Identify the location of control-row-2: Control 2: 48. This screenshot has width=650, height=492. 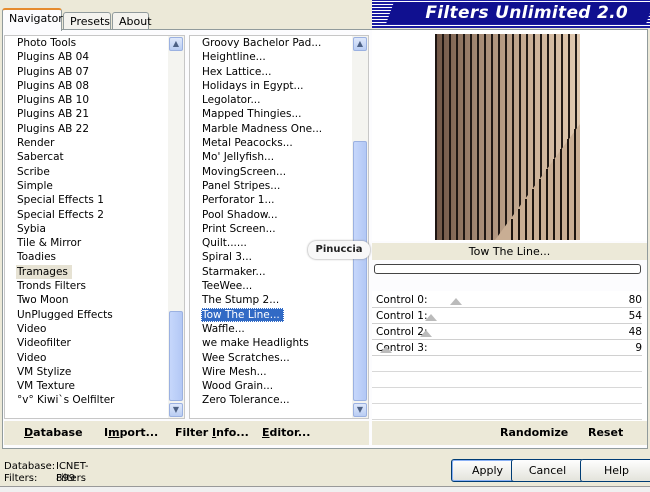
(507, 332).